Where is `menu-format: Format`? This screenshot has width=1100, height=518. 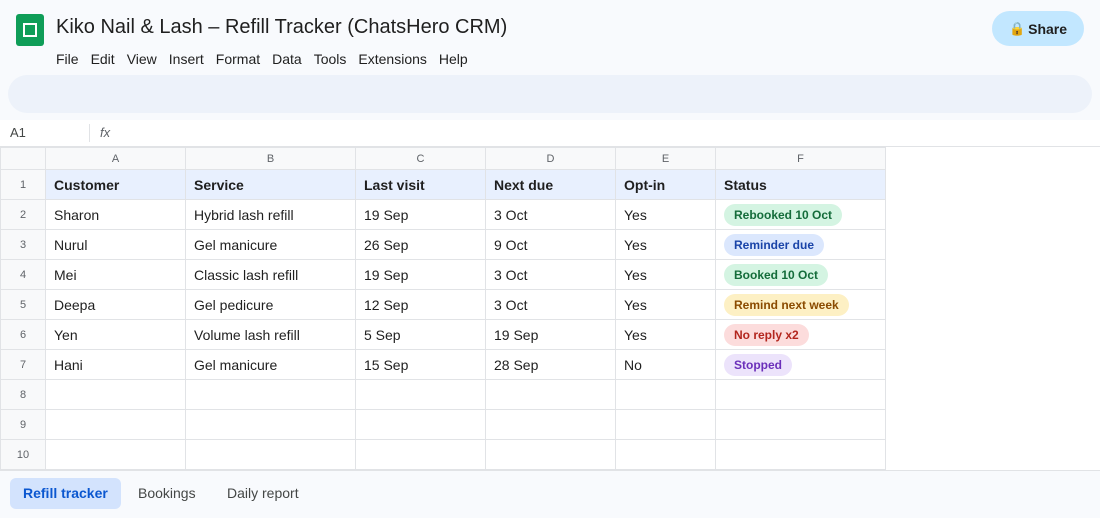
menu-format: Format is located at coordinates (238, 61).